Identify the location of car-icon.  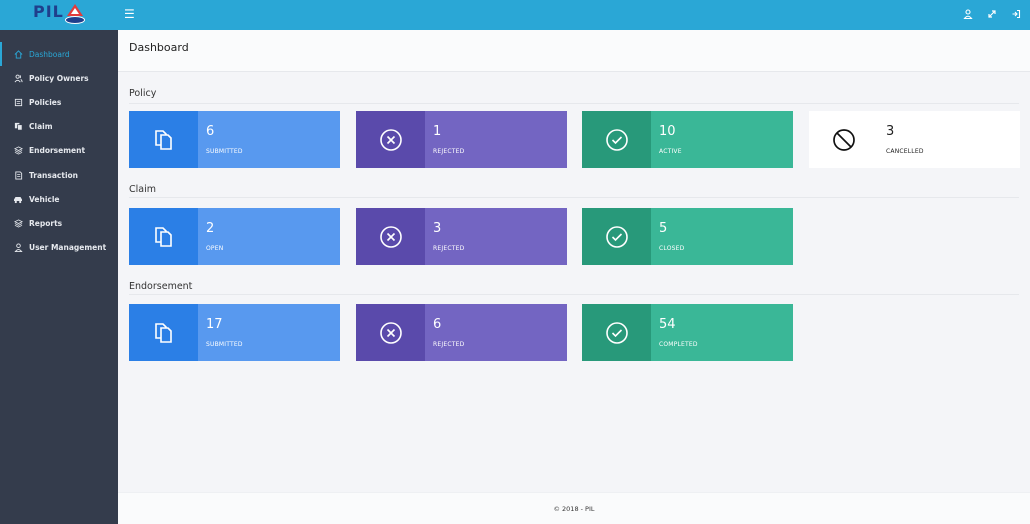
(18, 199).